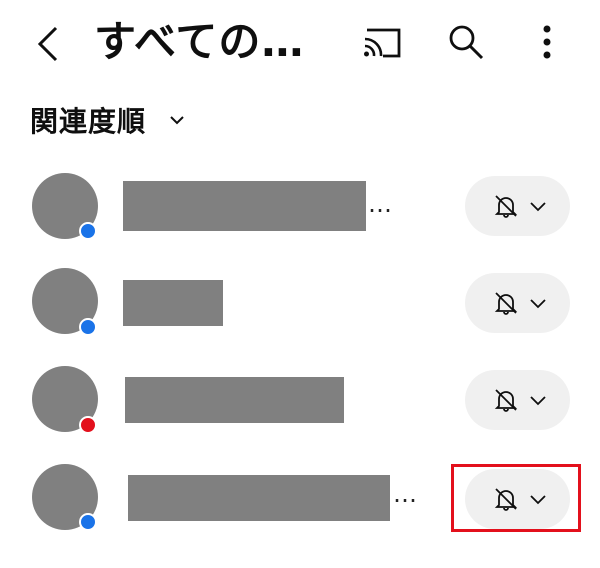 The height and width of the screenshot is (568, 600). I want to click on highlight-box, so click(516, 498).